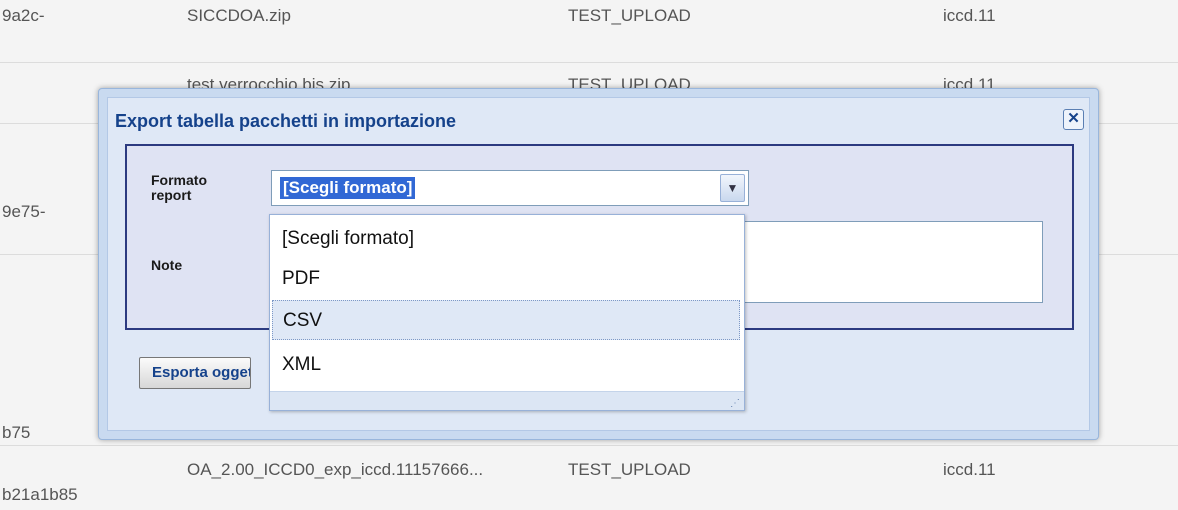 The width and height of the screenshot is (1178, 510). What do you see at coordinates (348, 188) in the screenshot?
I see `format-select-value: [Scegli formato]` at bounding box center [348, 188].